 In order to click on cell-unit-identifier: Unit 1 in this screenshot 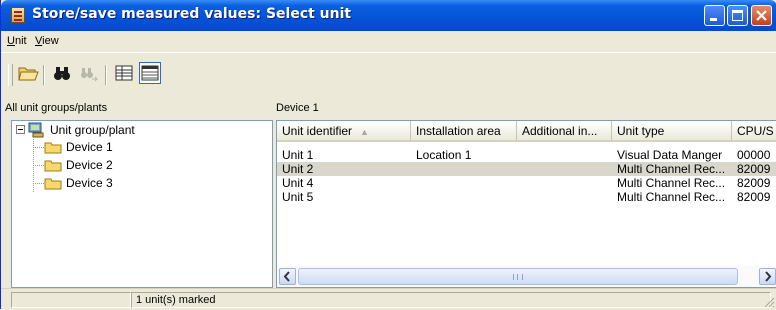, I will do `click(298, 155)`.